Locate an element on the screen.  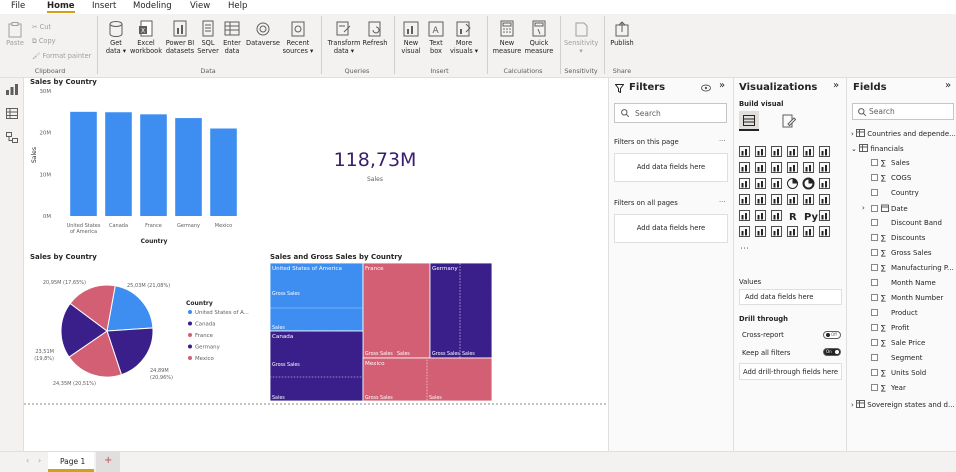
field-item: ∑ Sales is located at coordinates (890, 163).